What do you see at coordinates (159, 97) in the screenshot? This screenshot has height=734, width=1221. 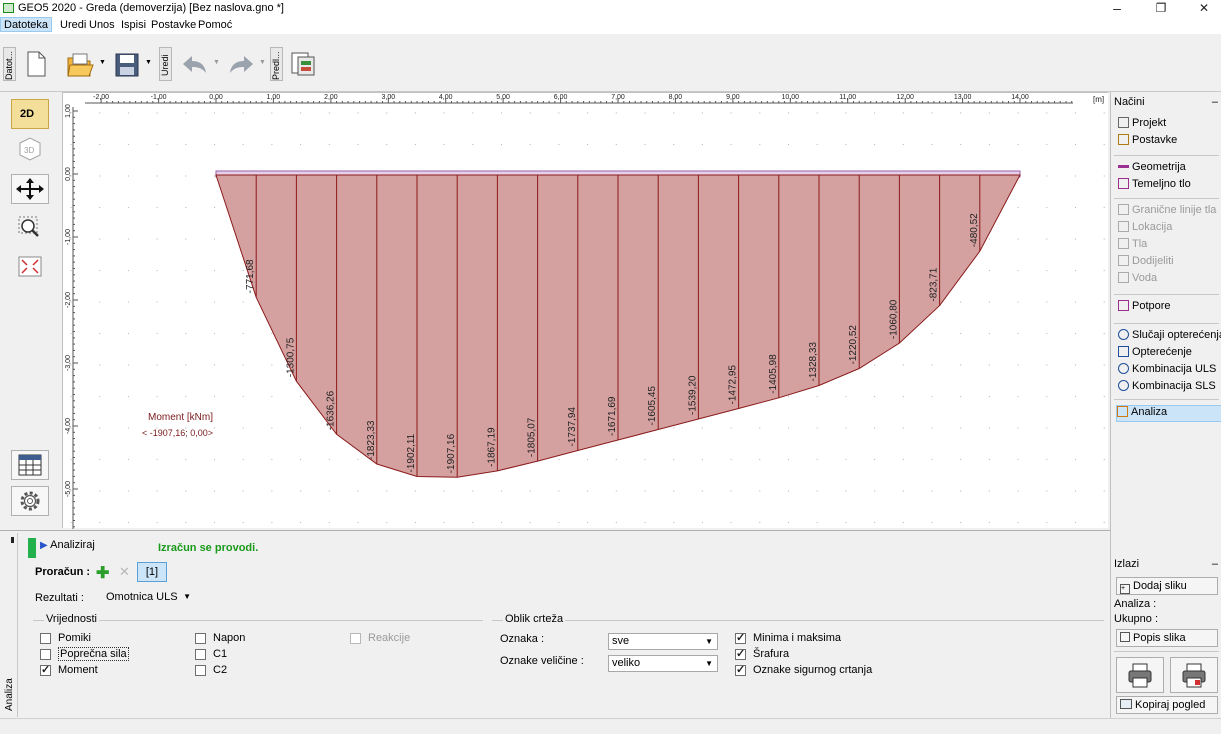 I see `x-tick-label: -1,00` at bounding box center [159, 97].